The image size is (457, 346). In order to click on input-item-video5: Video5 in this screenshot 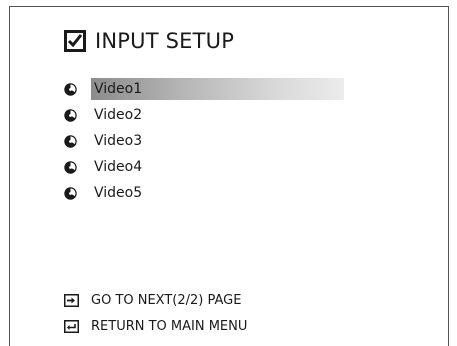, I will do `click(204, 193)`.